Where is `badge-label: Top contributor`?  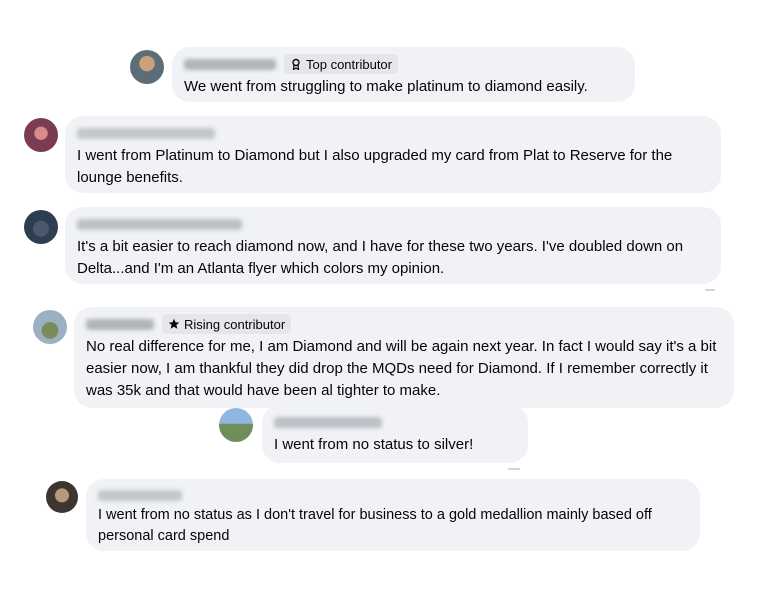
badge-label: Top contributor is located at coordinates (349, 64).